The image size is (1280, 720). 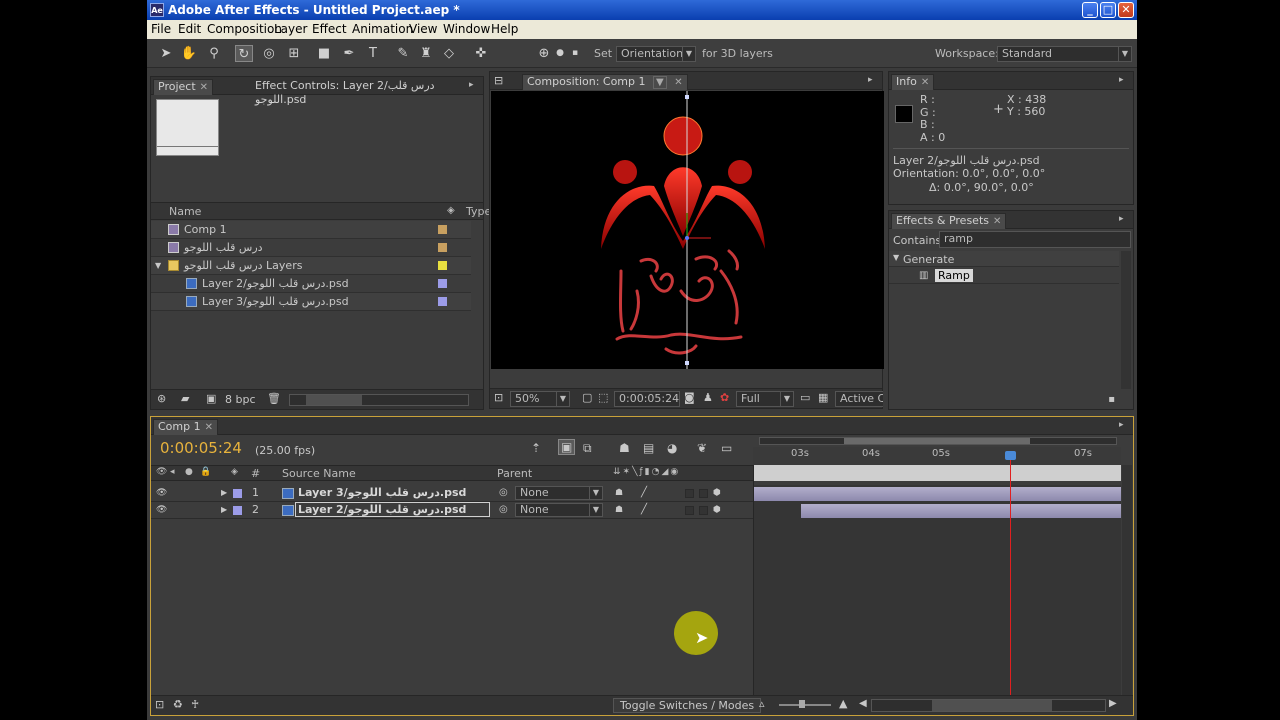 I want to click on lock-icon: 🔒, so click(x=205, y=472).